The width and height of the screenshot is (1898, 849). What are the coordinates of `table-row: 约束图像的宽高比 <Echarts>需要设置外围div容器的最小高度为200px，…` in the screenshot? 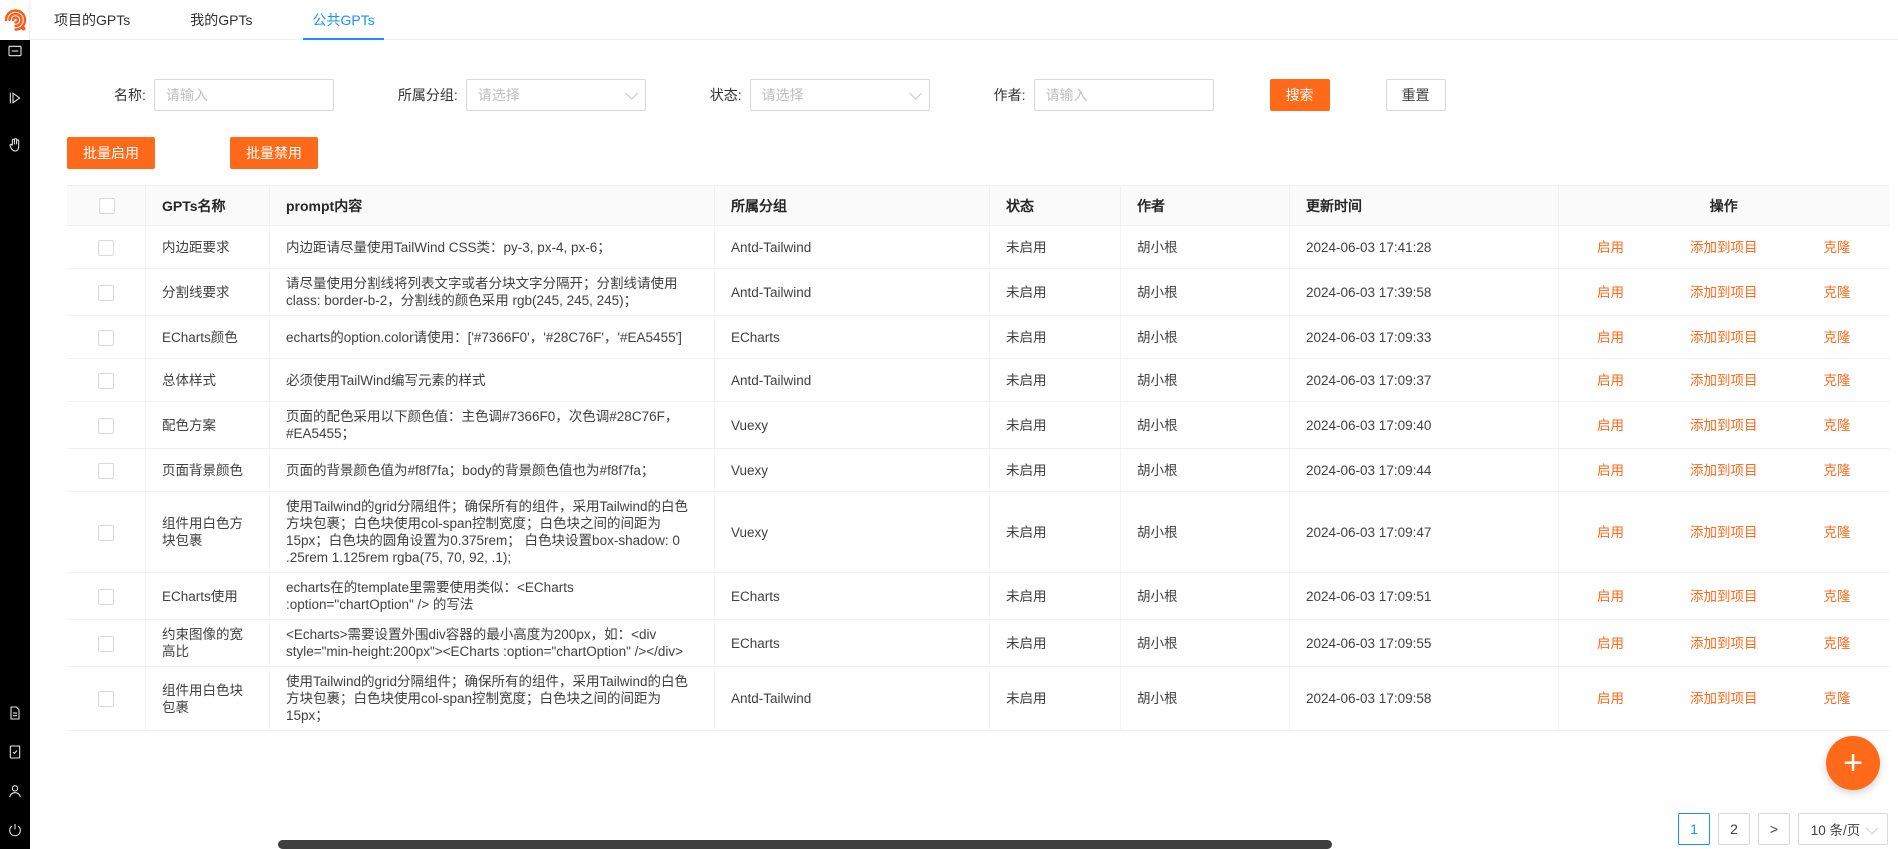 It's located at (978, 643).